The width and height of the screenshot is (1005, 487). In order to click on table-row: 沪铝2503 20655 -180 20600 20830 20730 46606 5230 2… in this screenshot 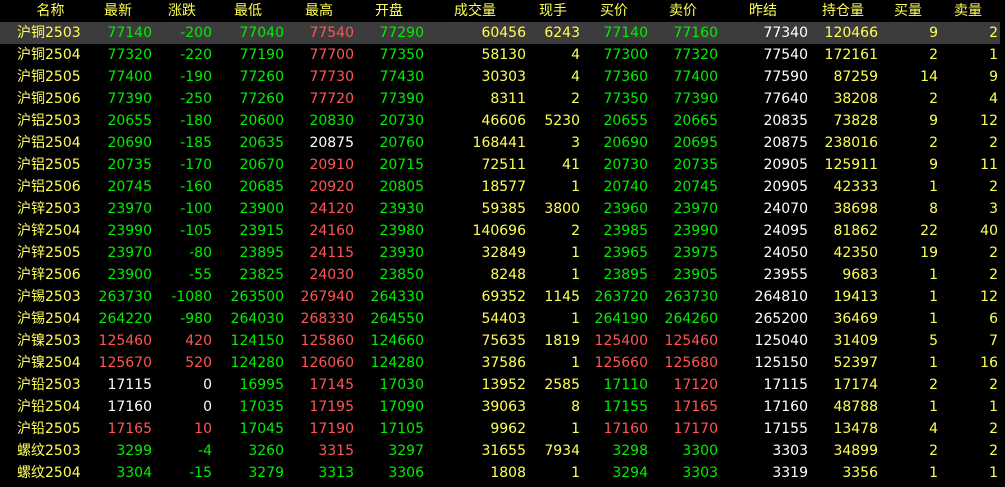, I will do `click(502, 121)`.